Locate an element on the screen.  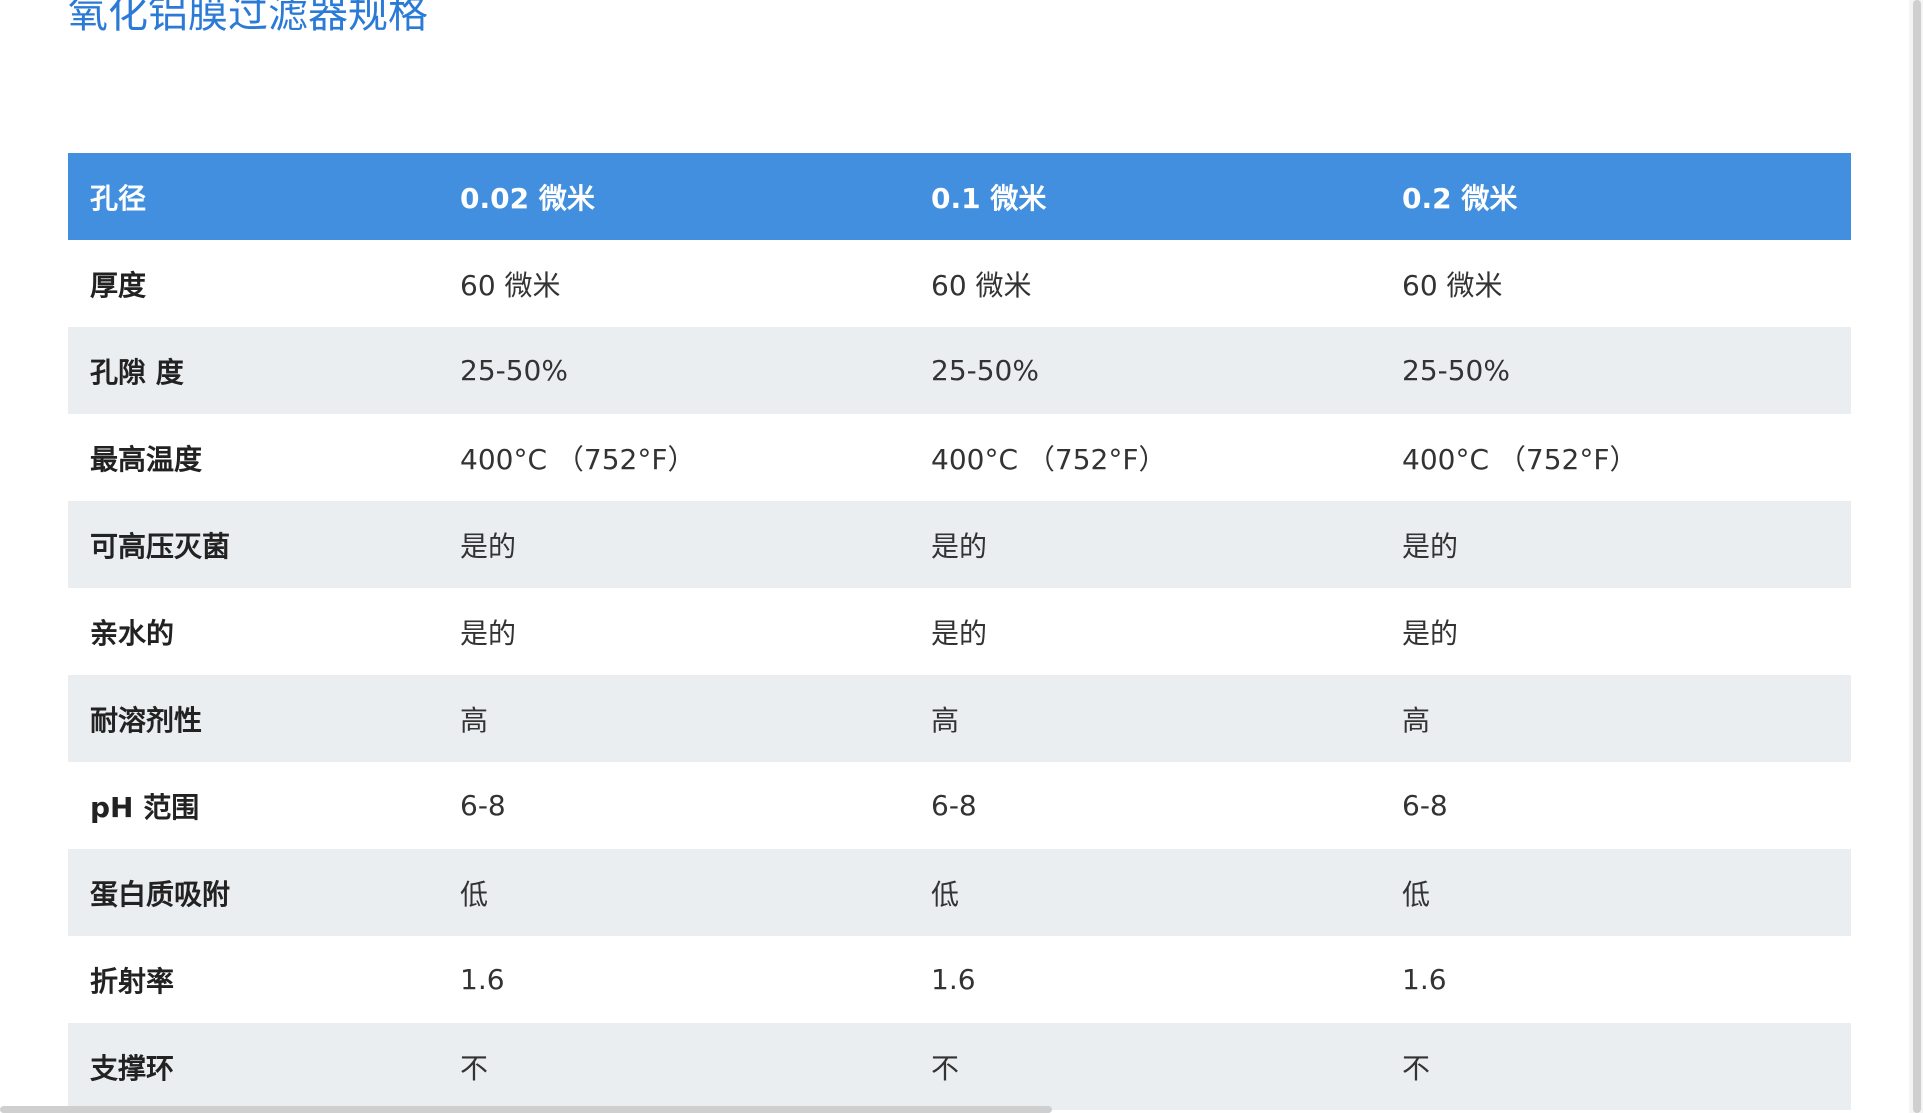
table-row: 折射率 1.6 1.6 1.6 is located at coordinates (959, 979).